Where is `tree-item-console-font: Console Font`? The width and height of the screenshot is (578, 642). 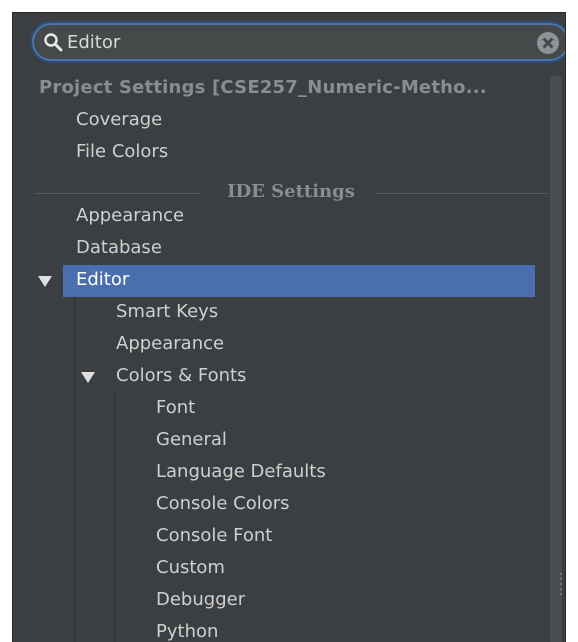 tree-item-console-font: Console Font is located at coordinates (214, 537).